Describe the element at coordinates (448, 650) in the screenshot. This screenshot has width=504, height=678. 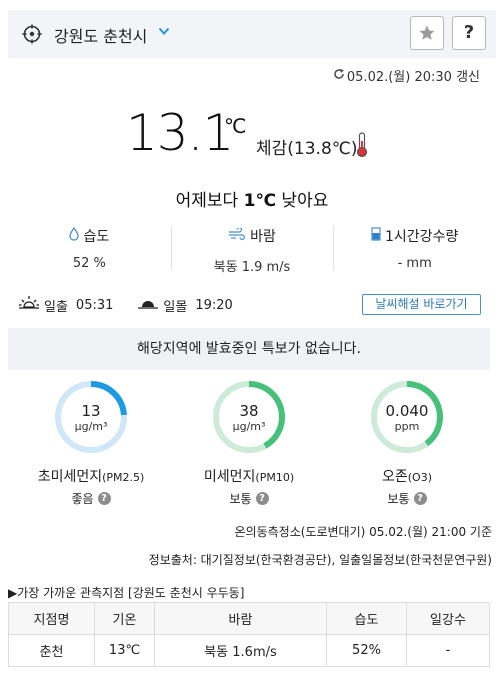
I see `table-cell: -` at that location.